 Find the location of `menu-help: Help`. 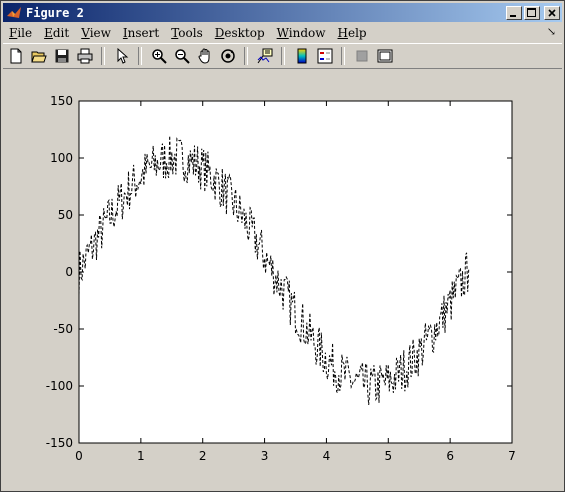

menu-help: Help is located at coordinates (352, 33).